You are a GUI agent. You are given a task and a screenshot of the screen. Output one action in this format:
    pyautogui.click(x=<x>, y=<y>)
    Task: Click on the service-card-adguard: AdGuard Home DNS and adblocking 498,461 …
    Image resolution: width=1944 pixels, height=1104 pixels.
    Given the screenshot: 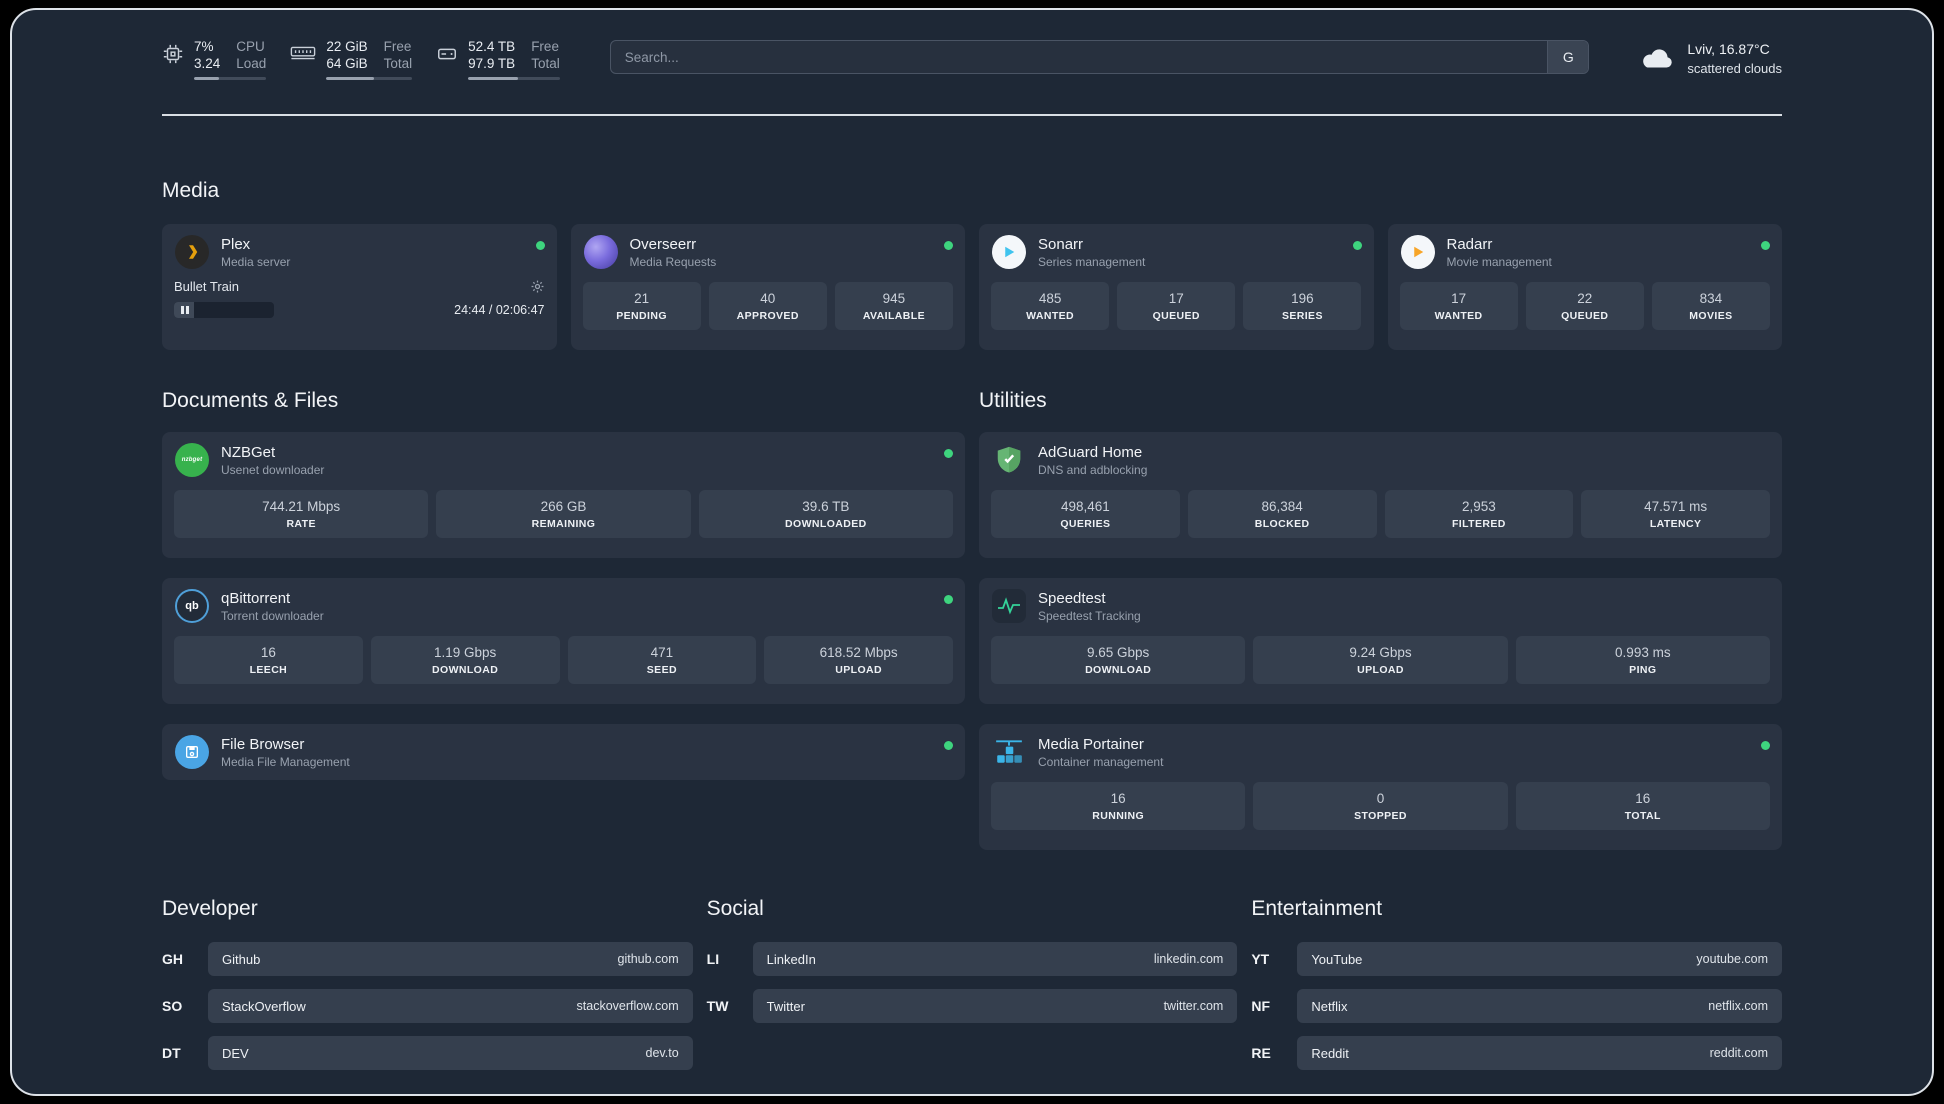 What is the action you would take?
    pyautogui.click(x=1380, y=495)
    